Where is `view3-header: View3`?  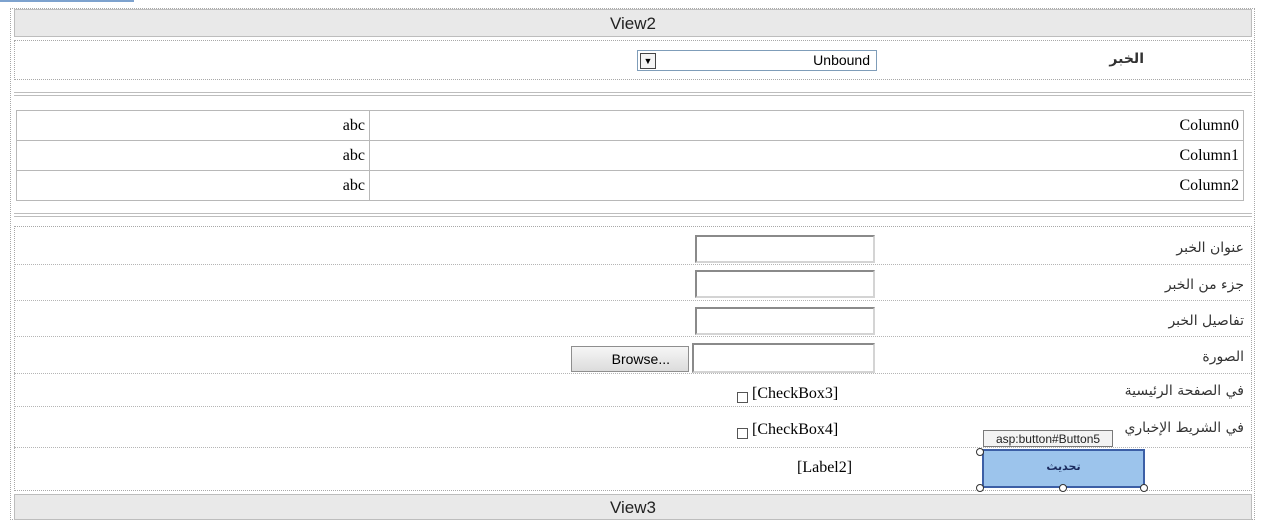 view3-header: View3 is located at coordinates (633, 507).